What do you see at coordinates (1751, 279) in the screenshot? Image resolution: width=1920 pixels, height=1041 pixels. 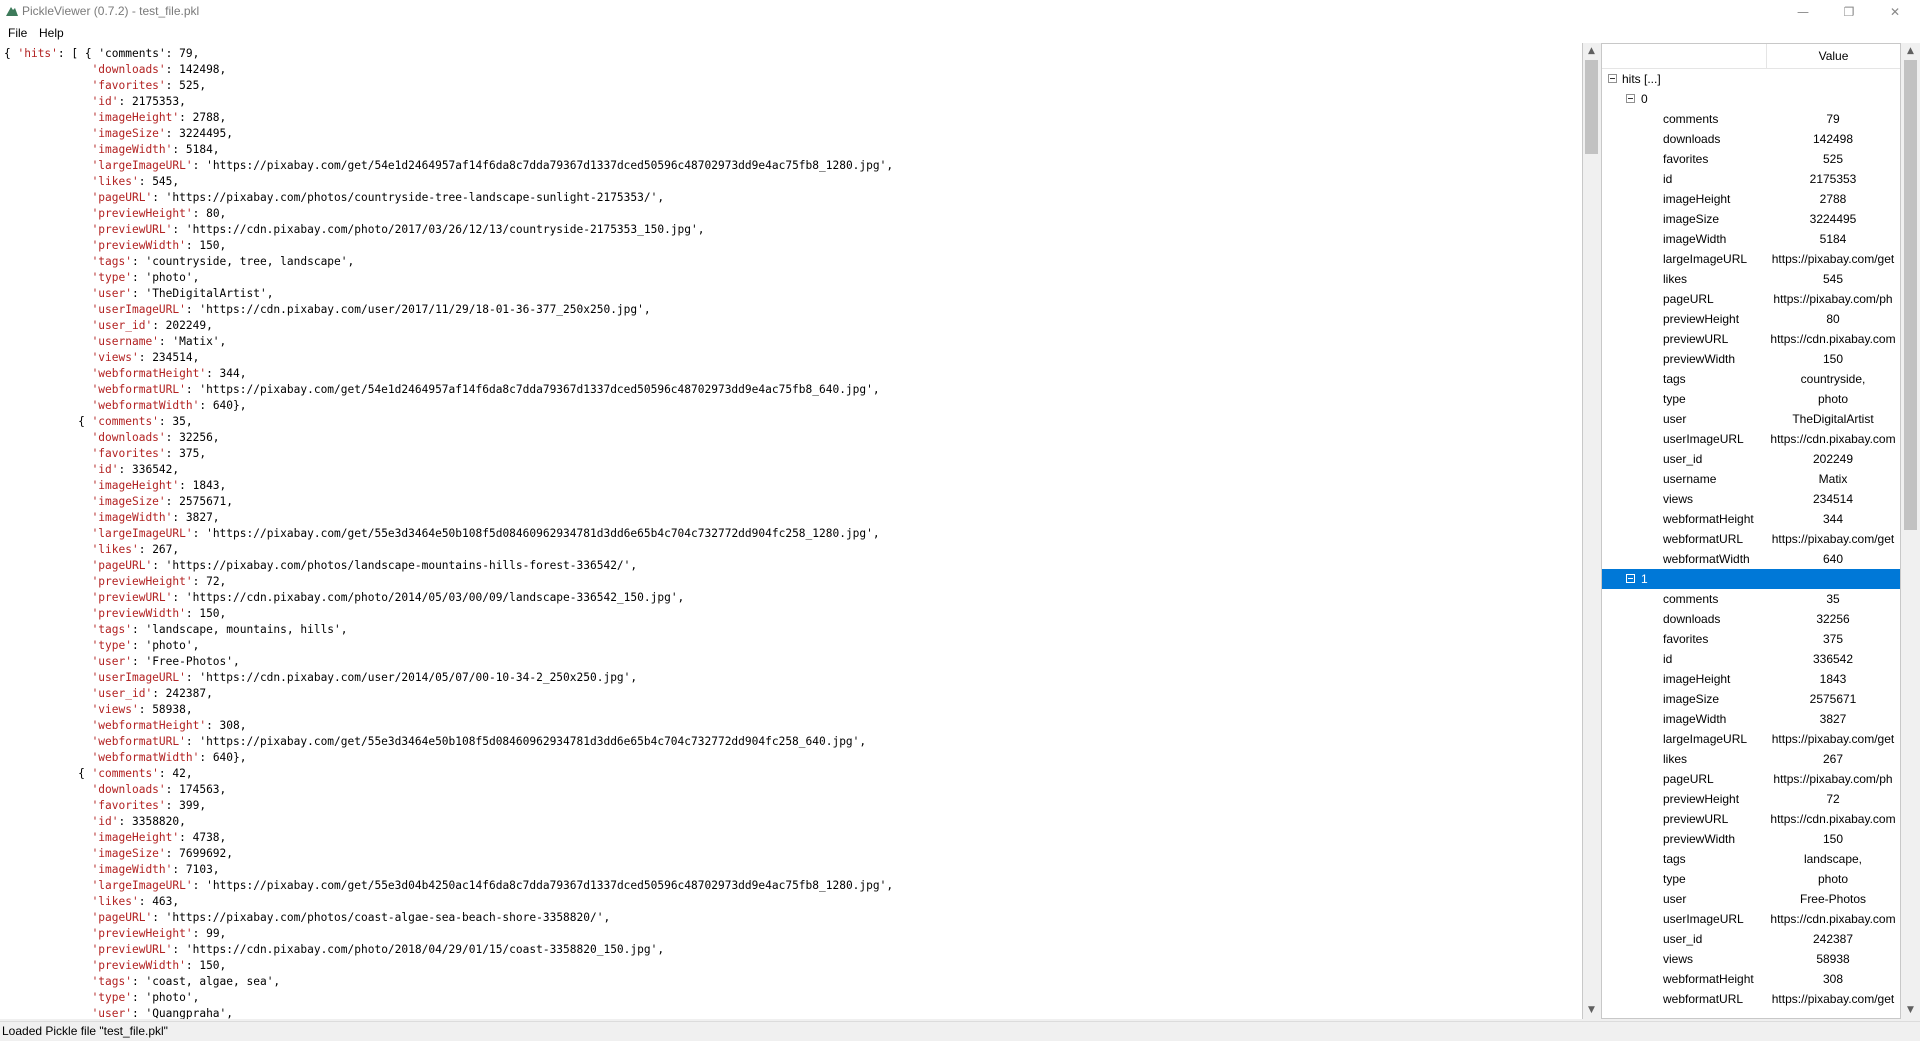 I see `tree-row: likes 545` at bounding box center [1751, 279].